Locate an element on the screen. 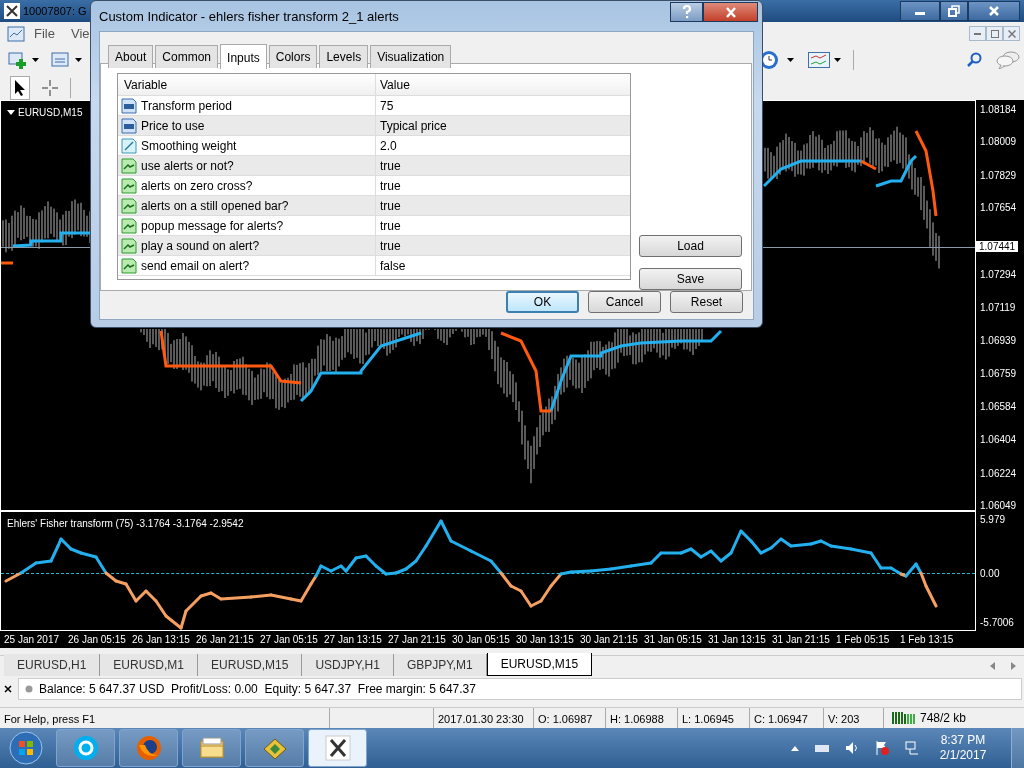 Image resolution: width=1024 pixels, height=768 pixels. variable-value: Typical price is located at coordinates (413, 125).